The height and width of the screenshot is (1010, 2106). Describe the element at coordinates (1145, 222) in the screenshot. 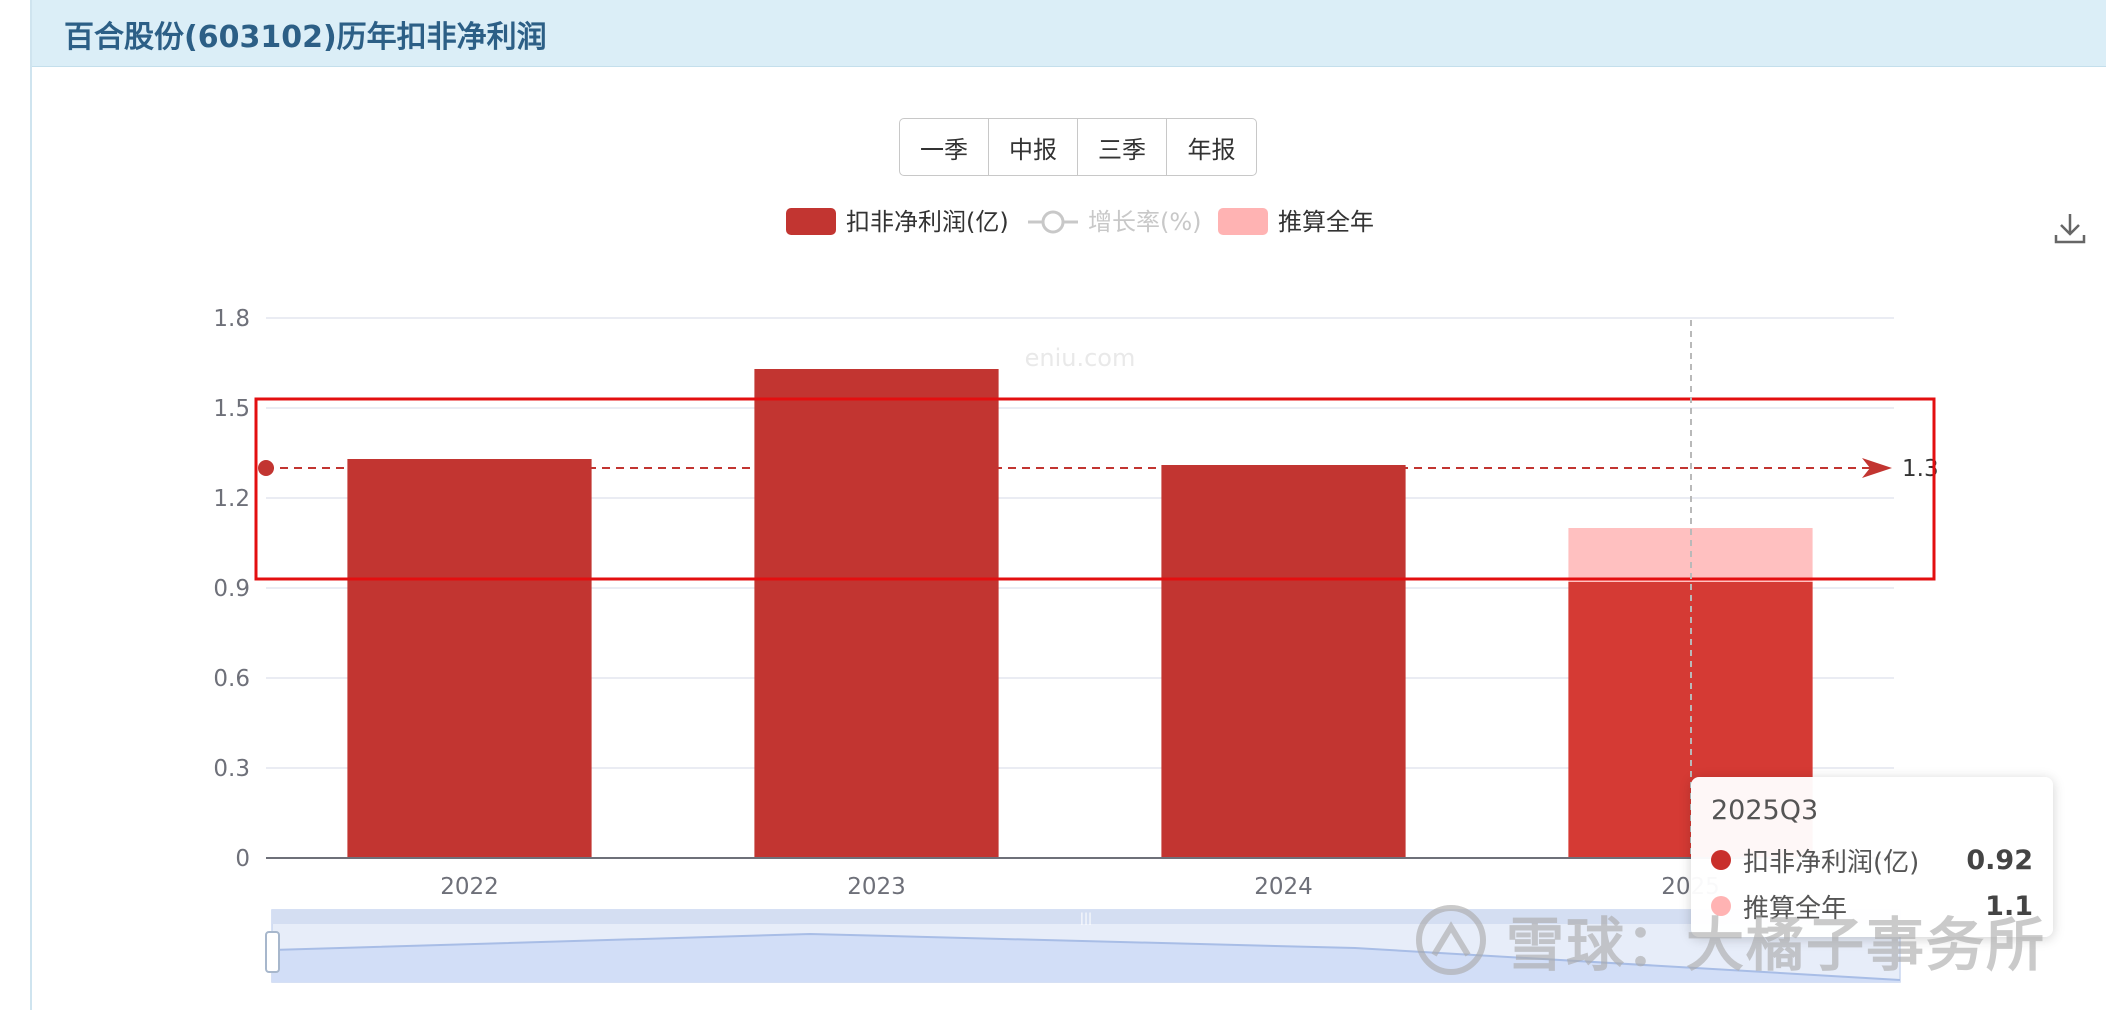

I see `legend-label-growth-rate: 增长率(%)` at that location.